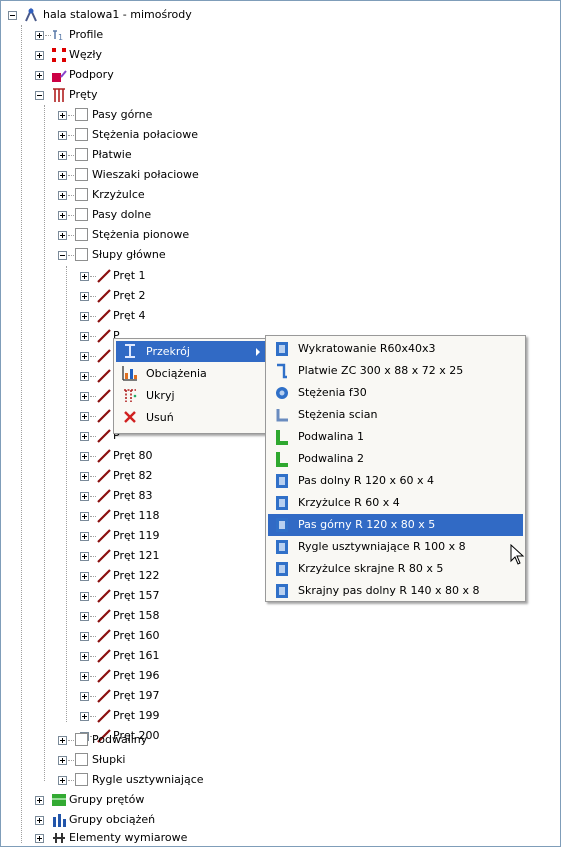 This screenshot has height=847, width=561. What do you see at coordinates (131, 496) in the screenshot?
I see `tree-item-bar: Pręt 83` at bounding box center [131, 496].